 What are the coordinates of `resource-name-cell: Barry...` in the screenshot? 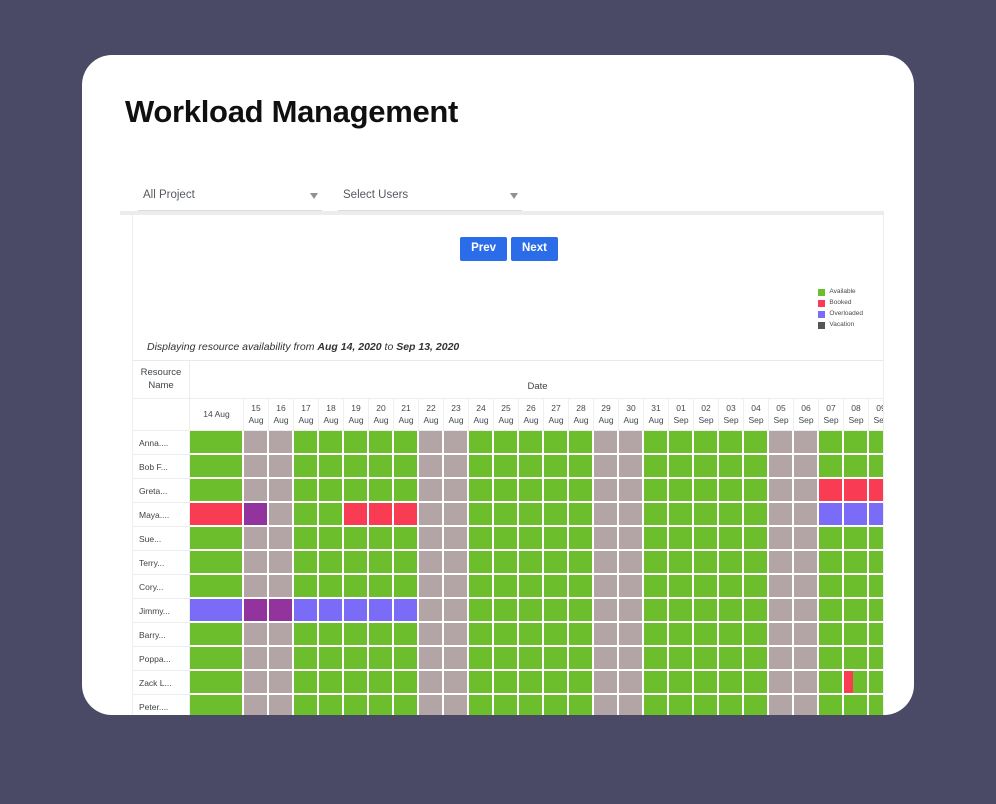 It's located at (161, 635).